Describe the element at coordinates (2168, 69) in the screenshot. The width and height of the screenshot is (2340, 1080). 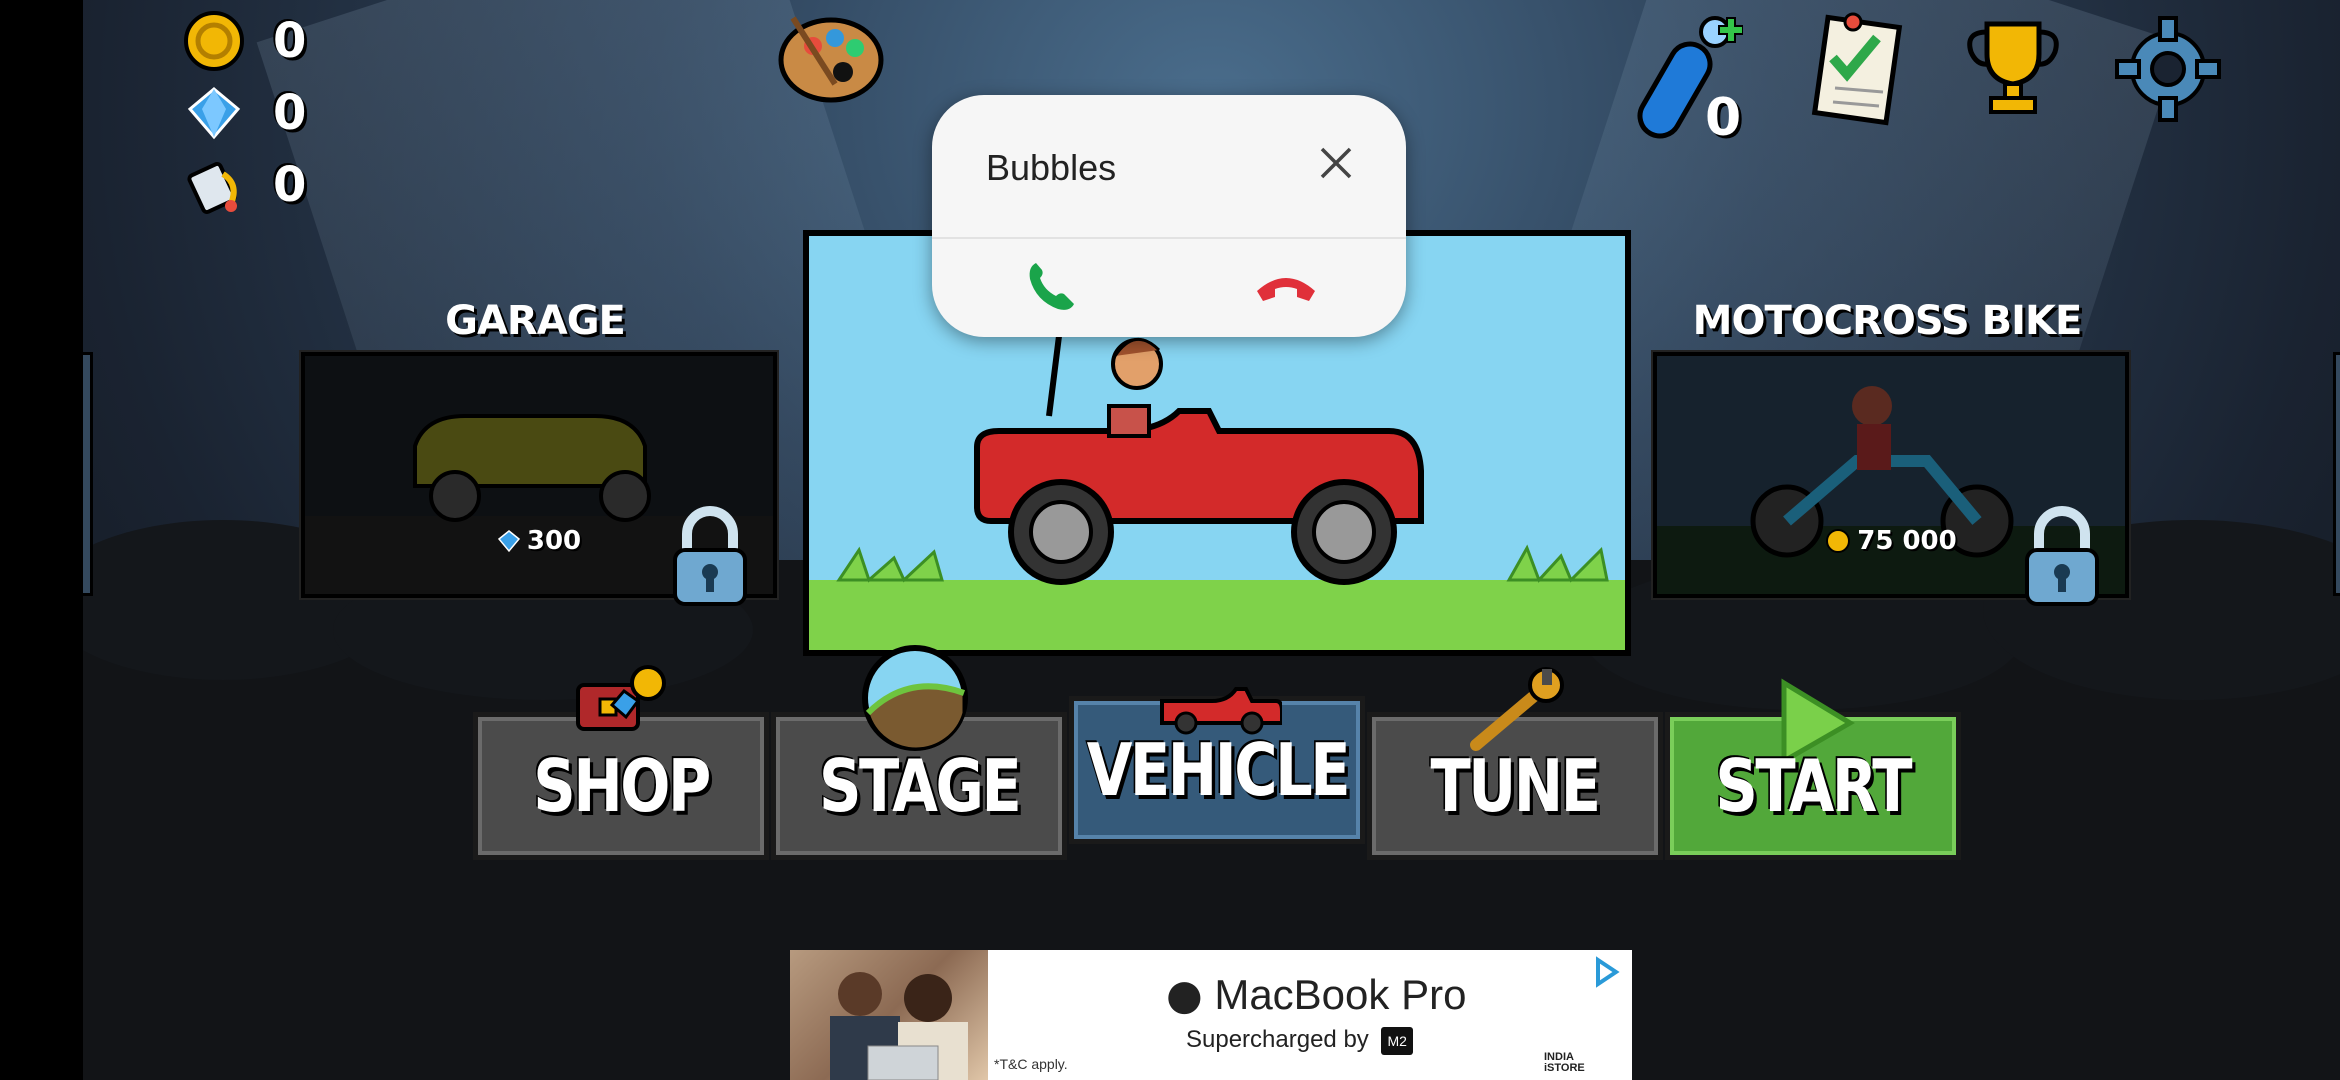
I see `gear-icon` at that location.